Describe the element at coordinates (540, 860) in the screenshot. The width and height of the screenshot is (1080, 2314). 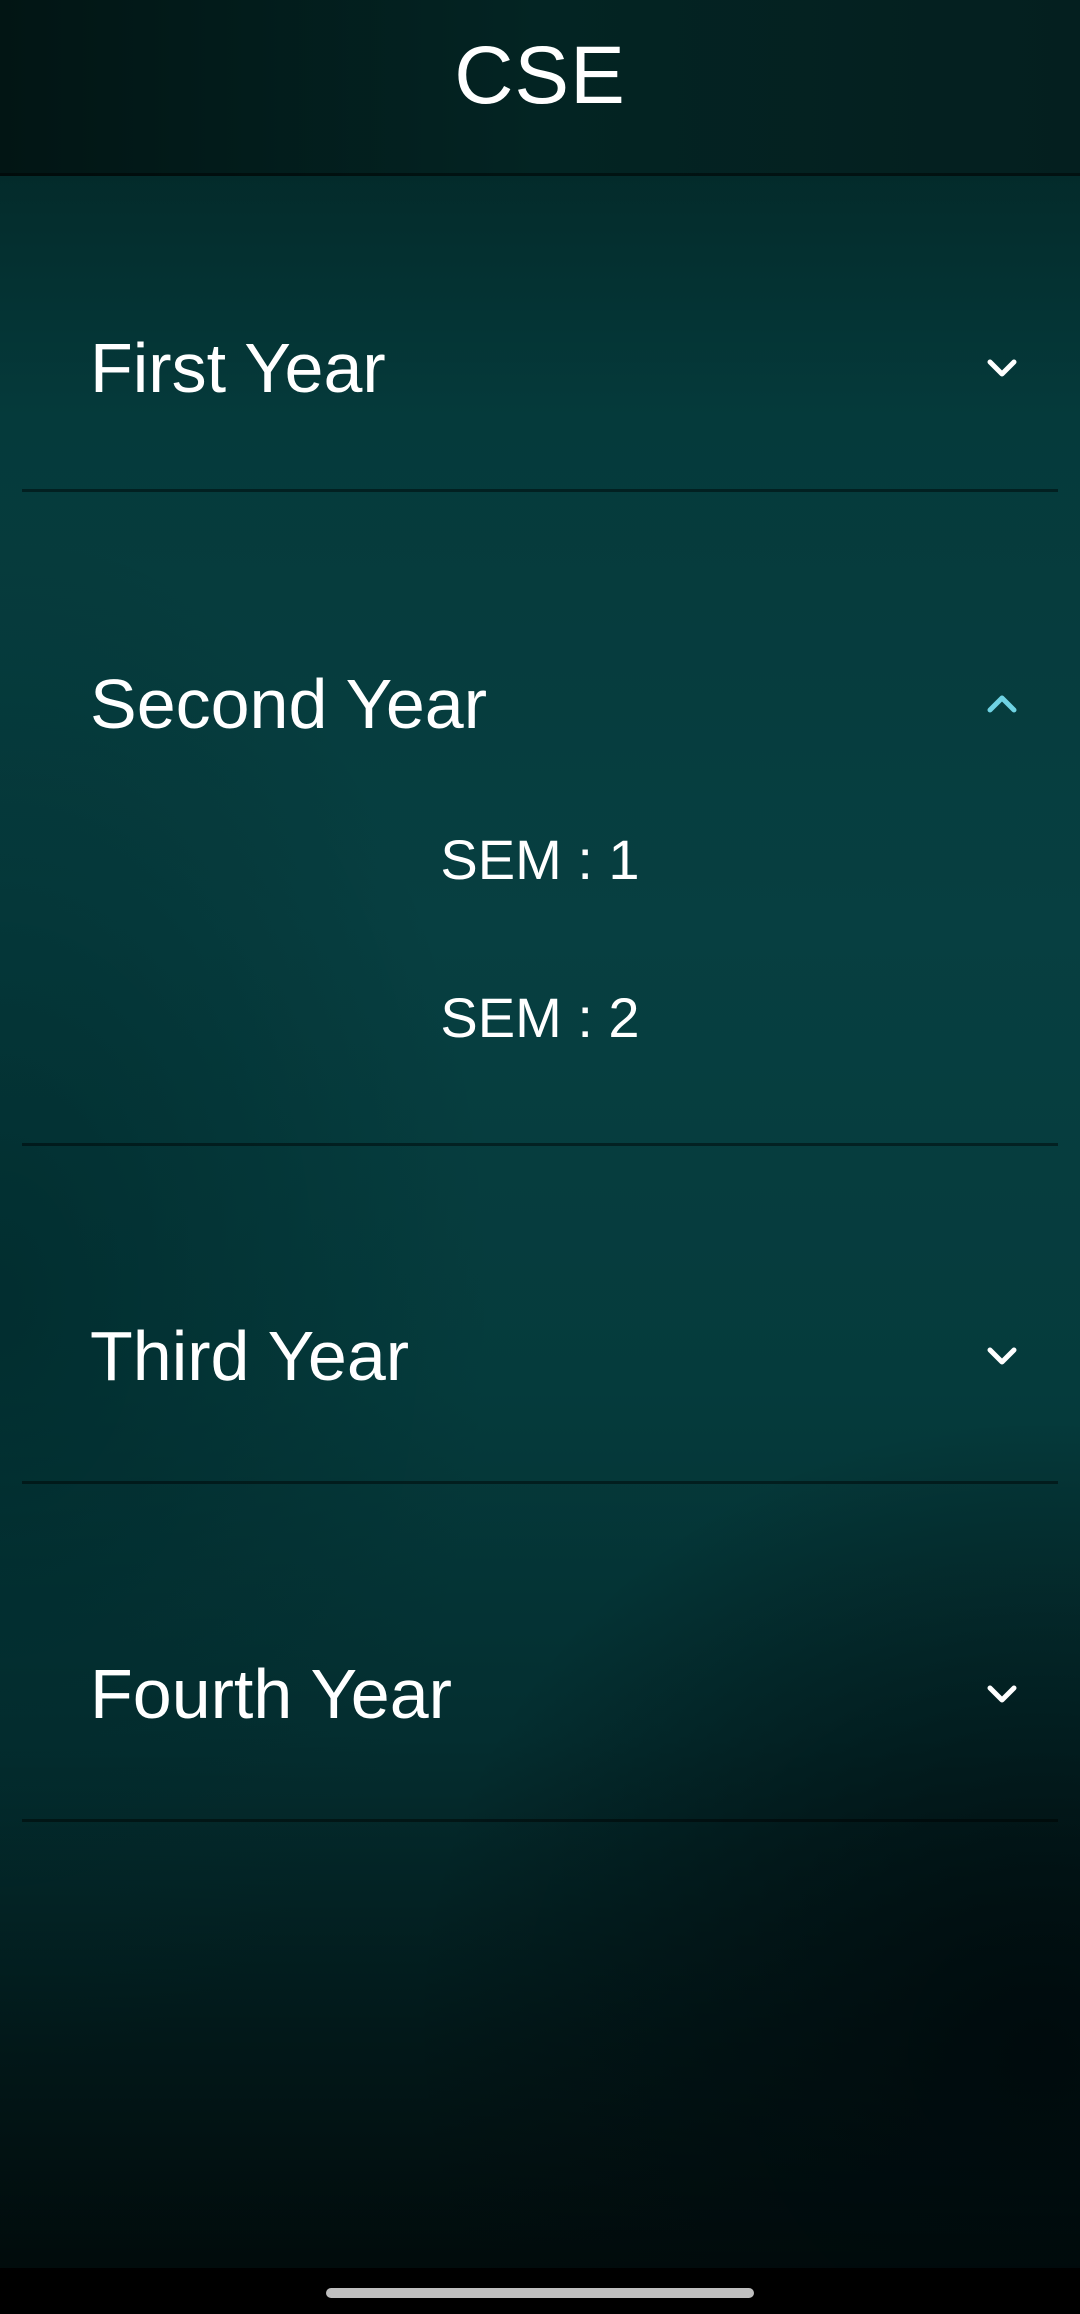
I see `semester-item-1: SEM : 1` at that location.